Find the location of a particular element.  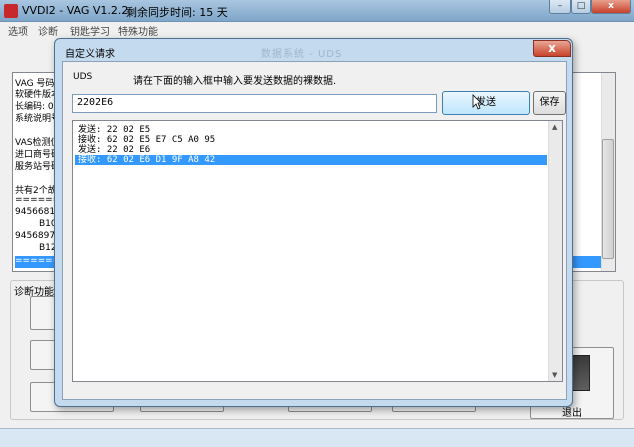

status-bar is located at coordinates (317, 437).